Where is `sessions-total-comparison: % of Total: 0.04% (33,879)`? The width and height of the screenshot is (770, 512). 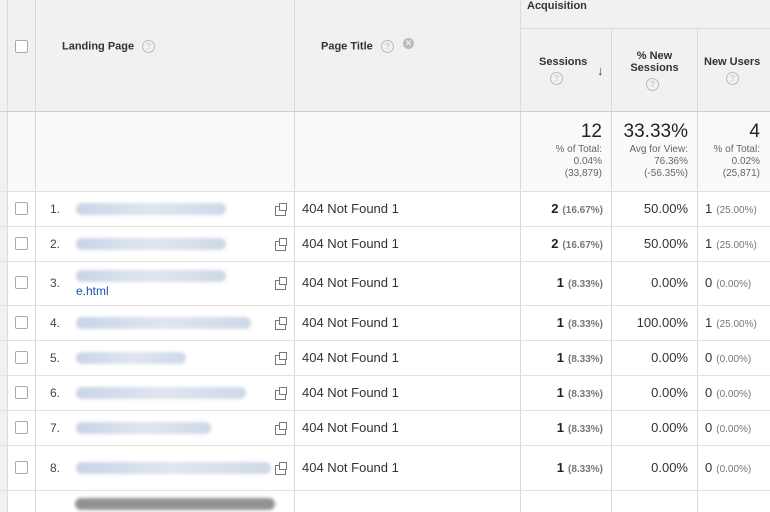
sessions-total-comparison: % of Total: 0.04% (33,879) is located at coordinates (578, 161).